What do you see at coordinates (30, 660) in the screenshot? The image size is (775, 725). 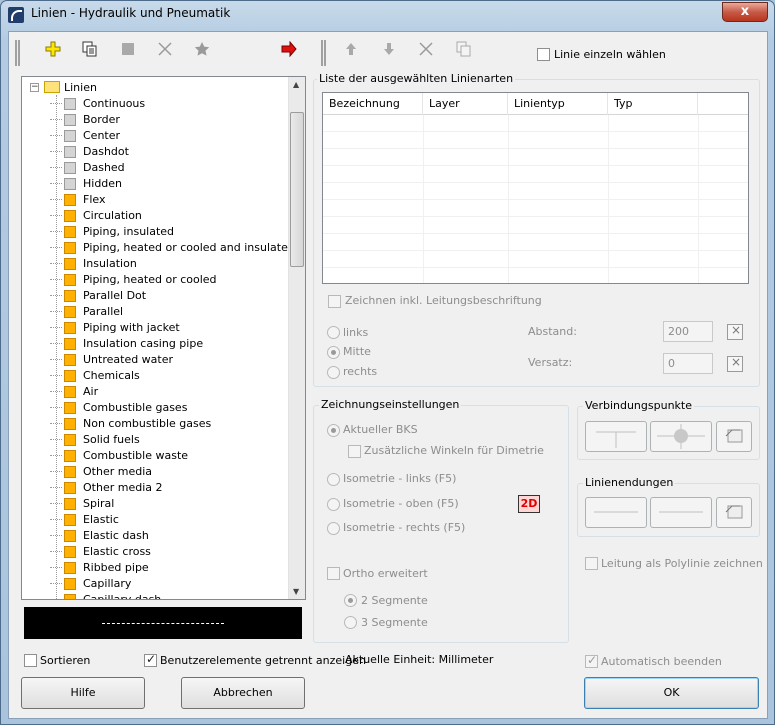 I see `sortieren-checkbox` at bounding box center [30, 660].